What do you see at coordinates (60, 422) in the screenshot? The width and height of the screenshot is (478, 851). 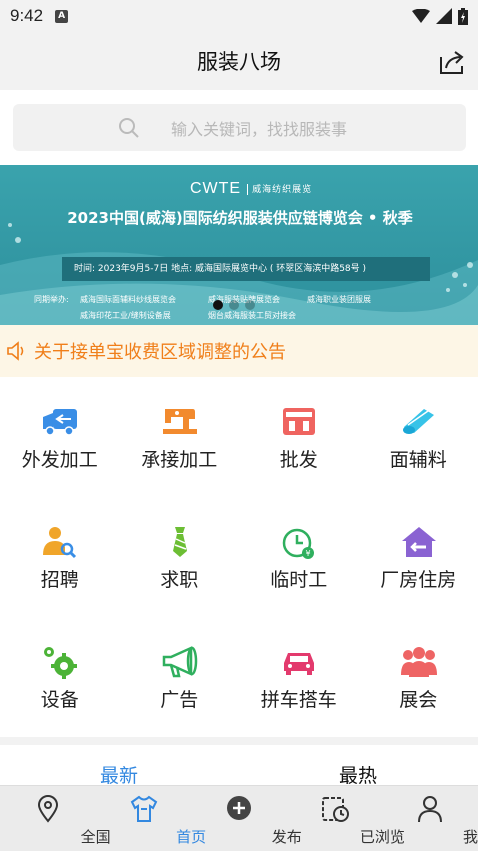 I see `truck-icon` at bounding box center [60, 422].